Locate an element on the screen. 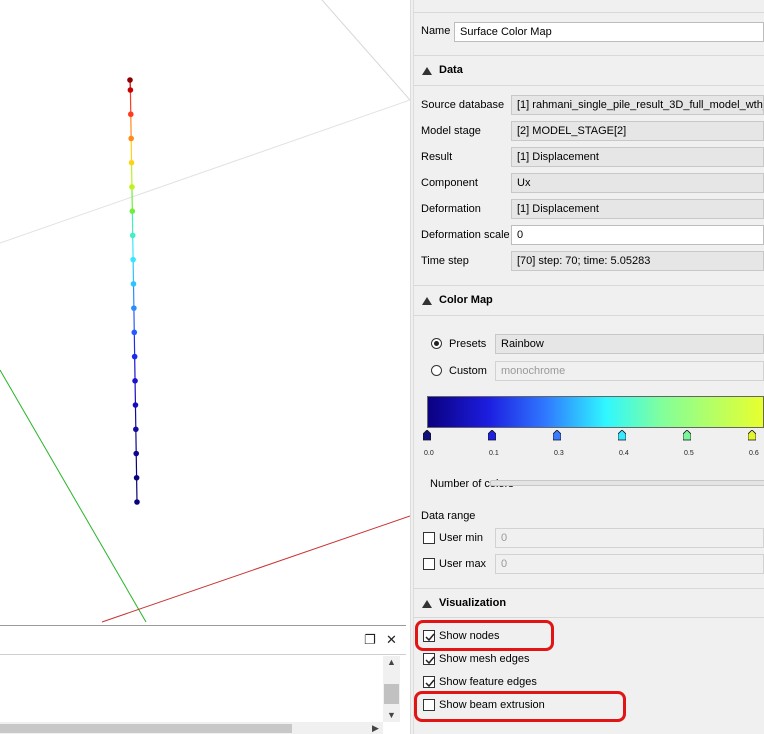 The width and height of the screenshot is (764, 734). time-step-label: Time step is located at coordinates (445, 261).